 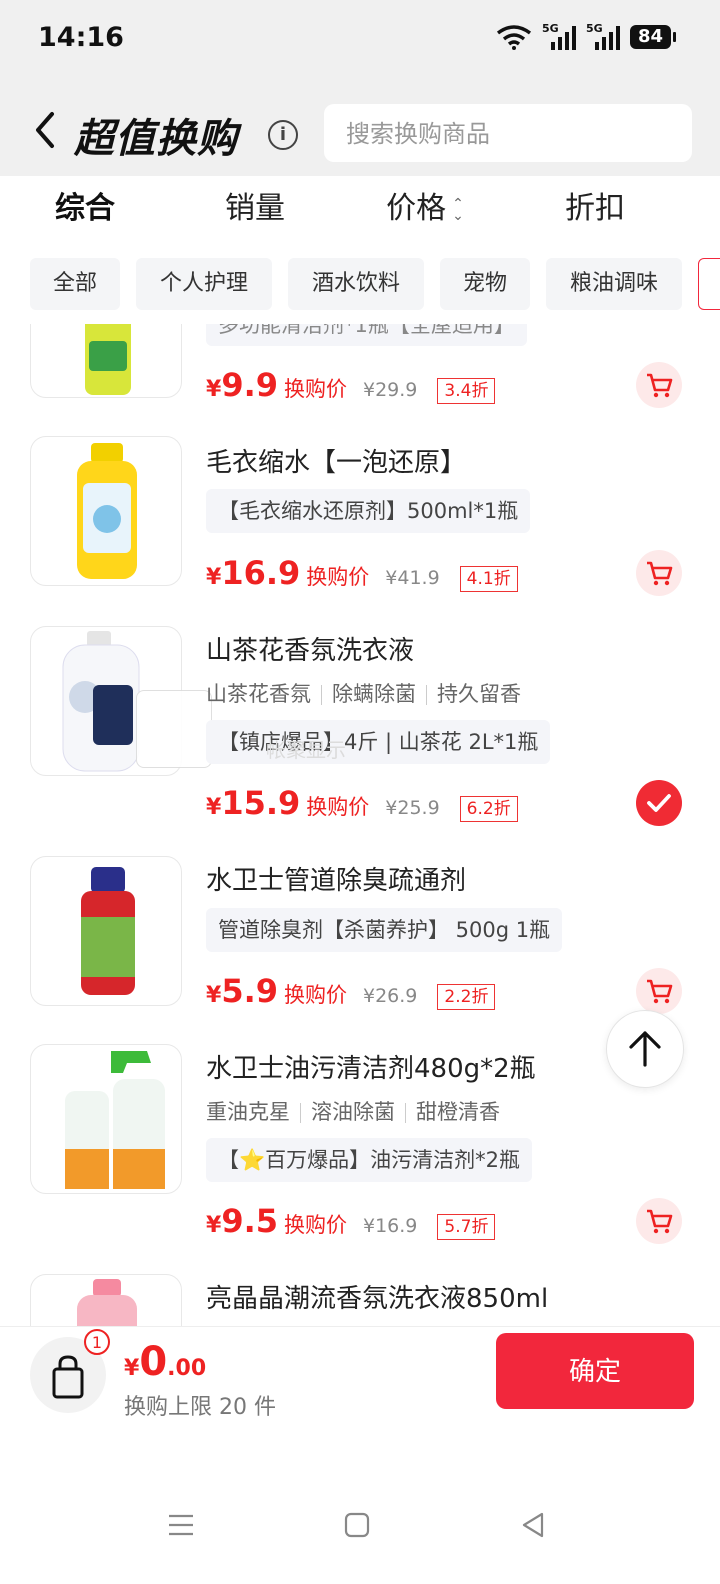 What do you see at coordinates (336, 463) in the screenshot?
I see `product-title: 毛衣缩水【一泡还原】` at bounding box center [336, 463].